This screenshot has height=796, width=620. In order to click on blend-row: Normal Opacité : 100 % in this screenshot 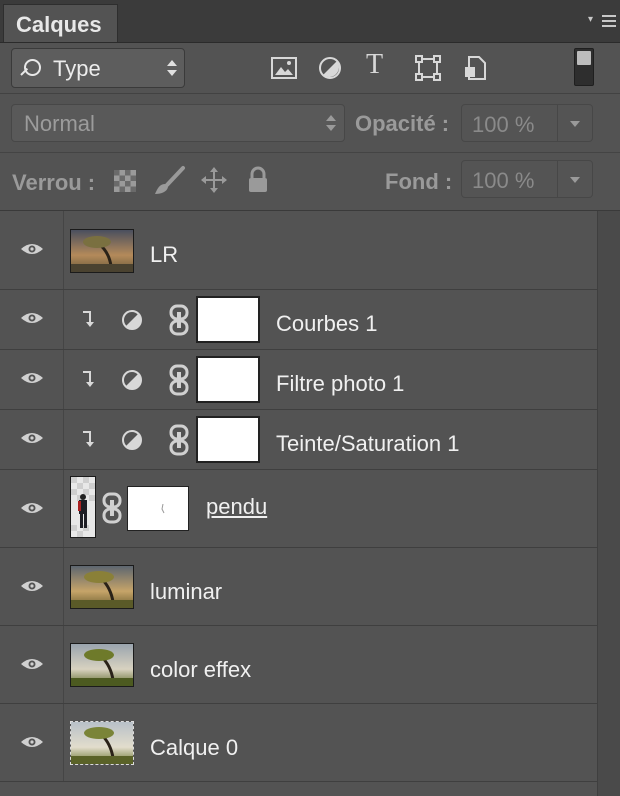, I will do `click(310, 123)`.